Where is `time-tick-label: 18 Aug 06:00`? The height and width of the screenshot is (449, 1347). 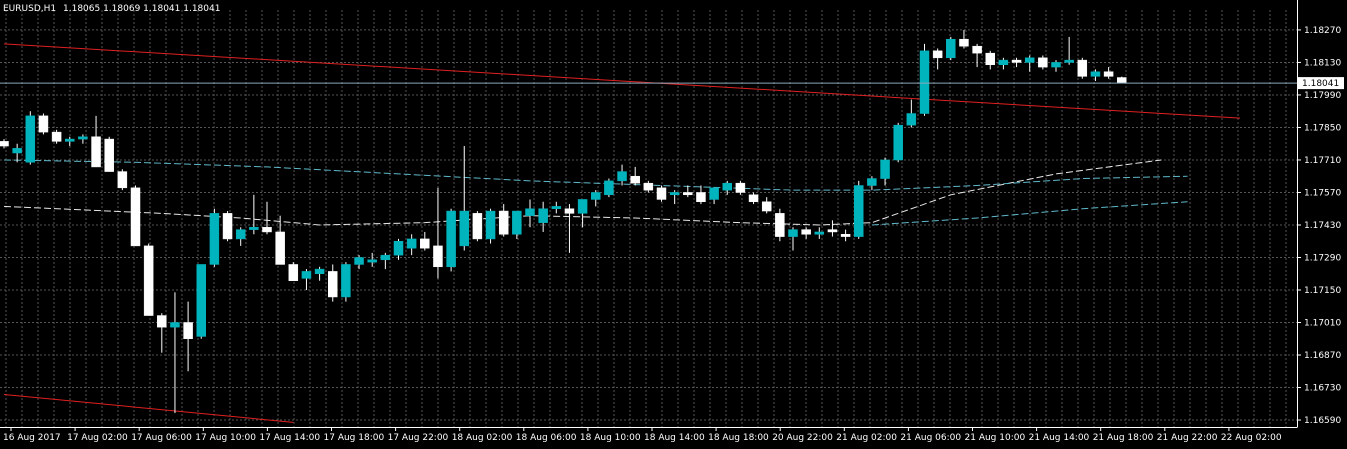 time-tick-label: 18 Aug 06:00 is located at coordinates (546, 438).